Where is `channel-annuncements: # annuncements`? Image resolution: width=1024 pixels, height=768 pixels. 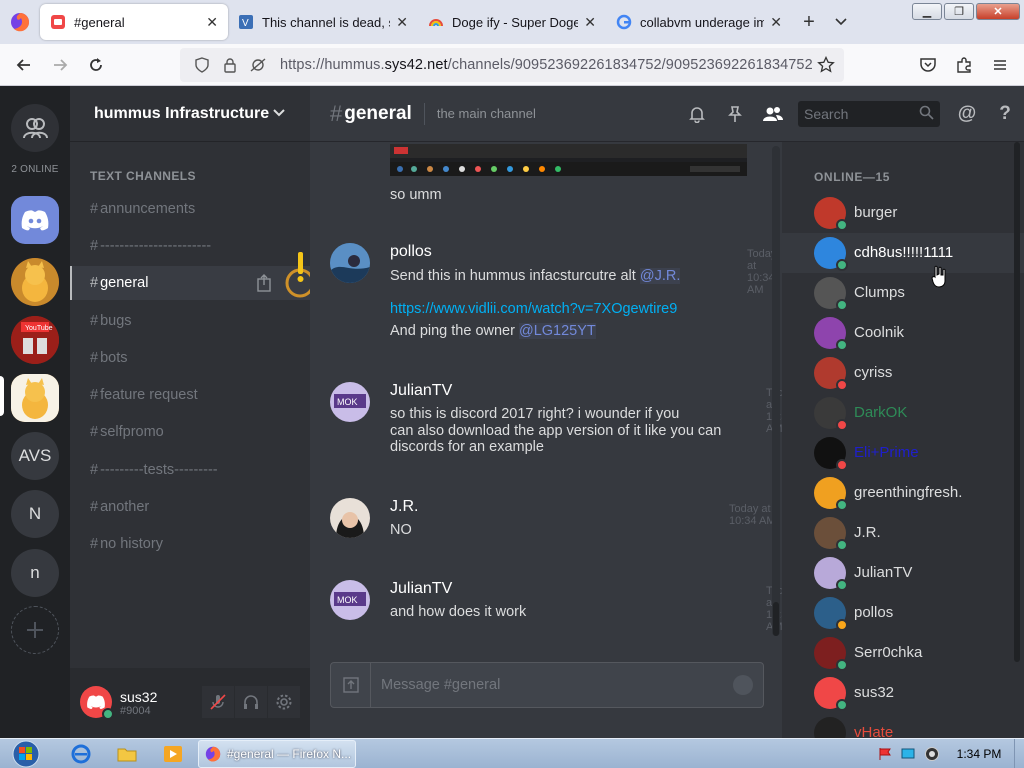
channel-annuncements: # annuncements is located at coordinates (190, 209).